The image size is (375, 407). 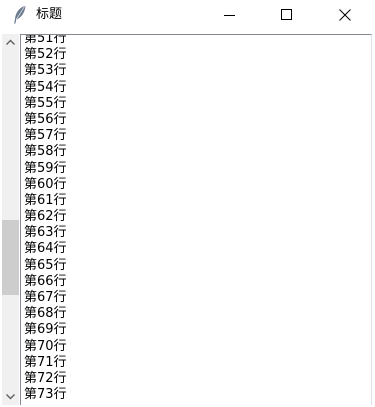 I want to click on feather-icon, so click(x=20, y=15).